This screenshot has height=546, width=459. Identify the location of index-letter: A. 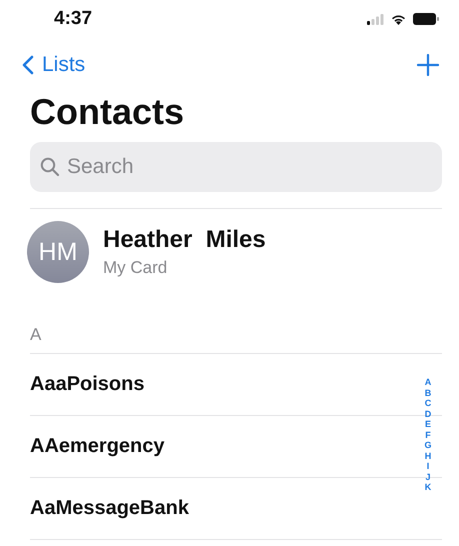
(428, 382).